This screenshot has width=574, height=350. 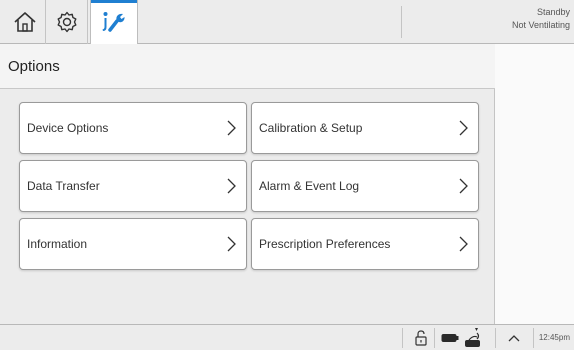 What do you see at coordinates (114, 1) in the screenshot?
I see `active-tab-indicator` at bounding box center [114, 1].